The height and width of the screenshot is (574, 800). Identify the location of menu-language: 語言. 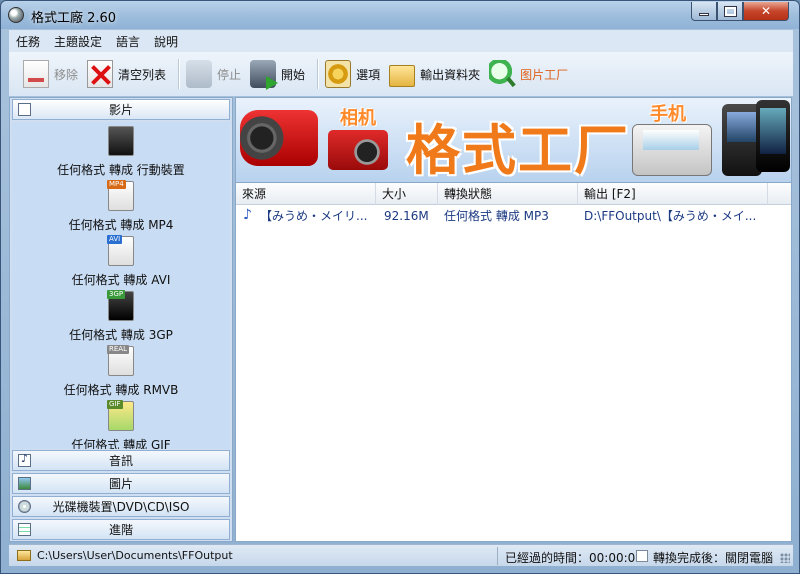
(128, 41).